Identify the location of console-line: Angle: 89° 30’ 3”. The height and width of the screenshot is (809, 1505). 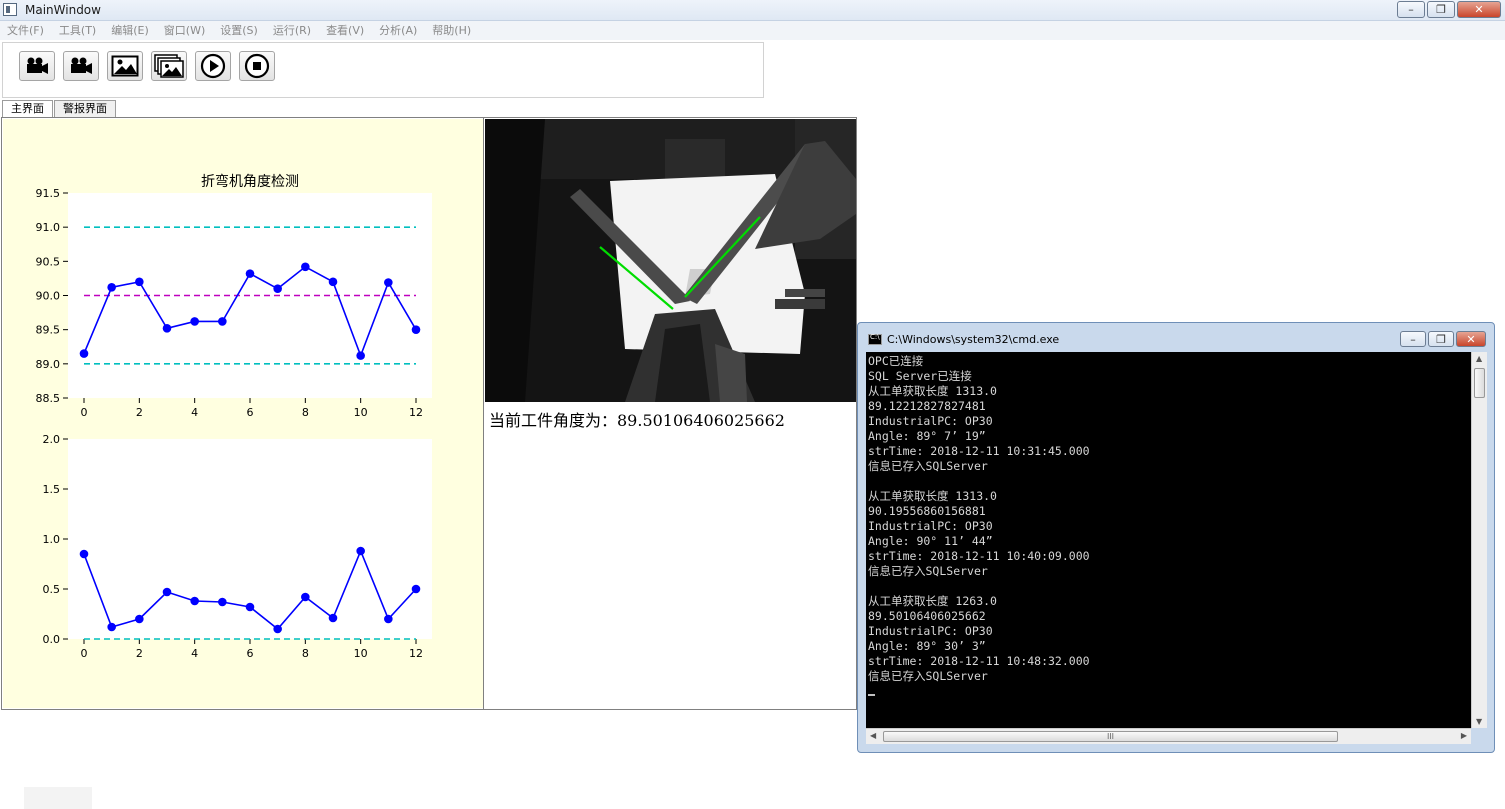
(927, 646).